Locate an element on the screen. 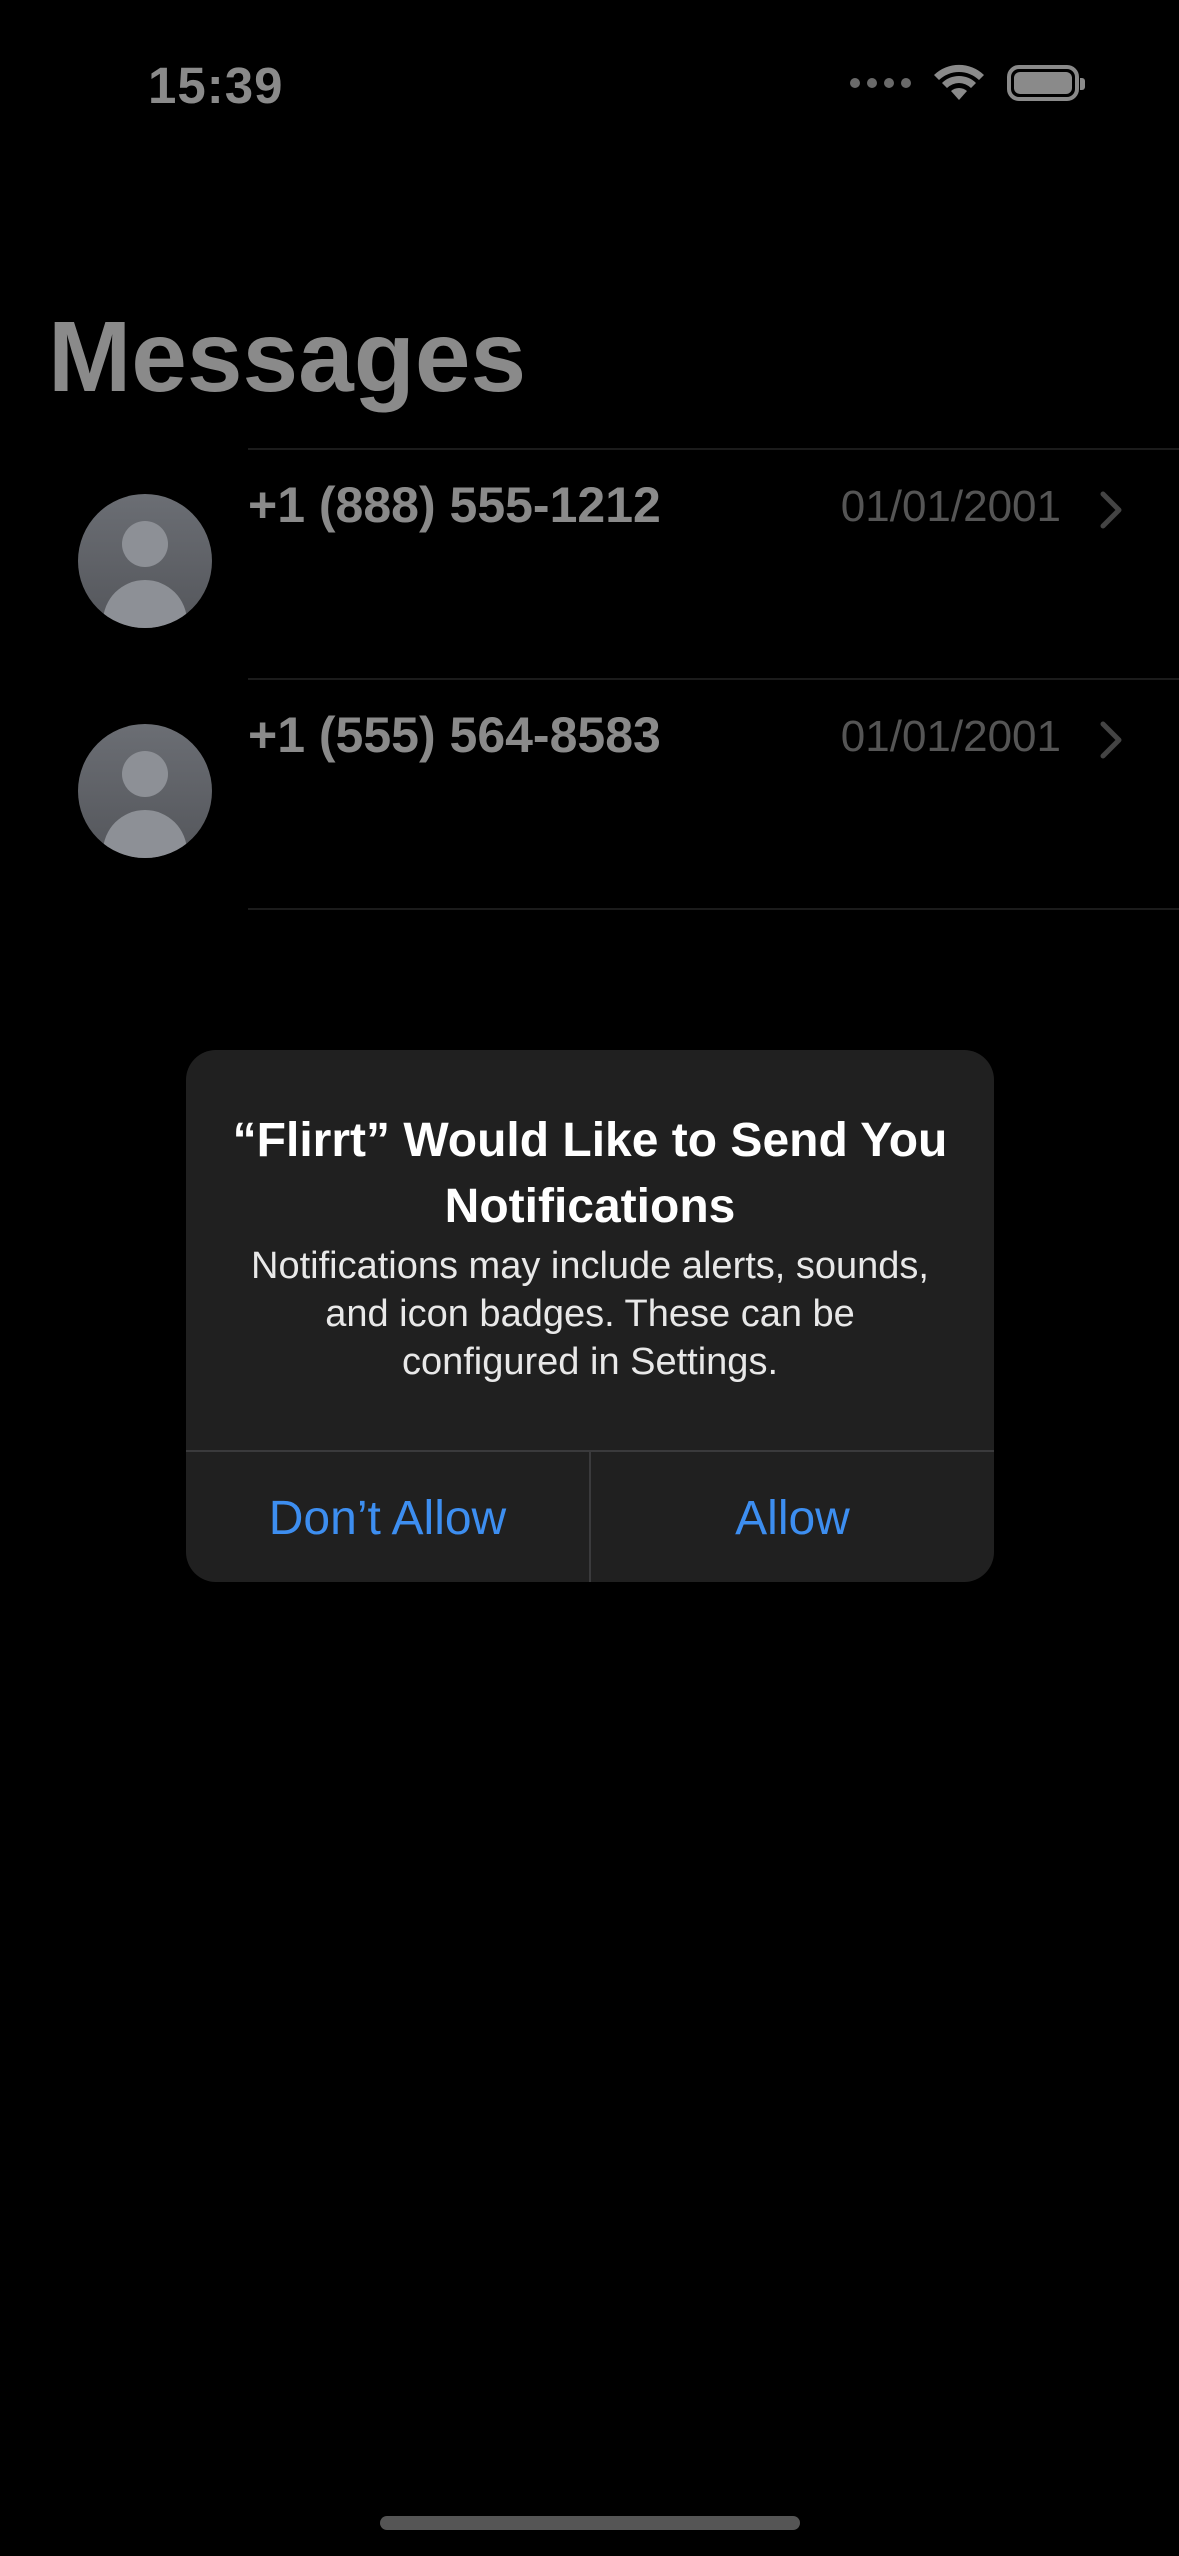 The image size is (1179, 2556). conversation-name: +1 (888) 555-1212 is located at coordinates (454, 505).